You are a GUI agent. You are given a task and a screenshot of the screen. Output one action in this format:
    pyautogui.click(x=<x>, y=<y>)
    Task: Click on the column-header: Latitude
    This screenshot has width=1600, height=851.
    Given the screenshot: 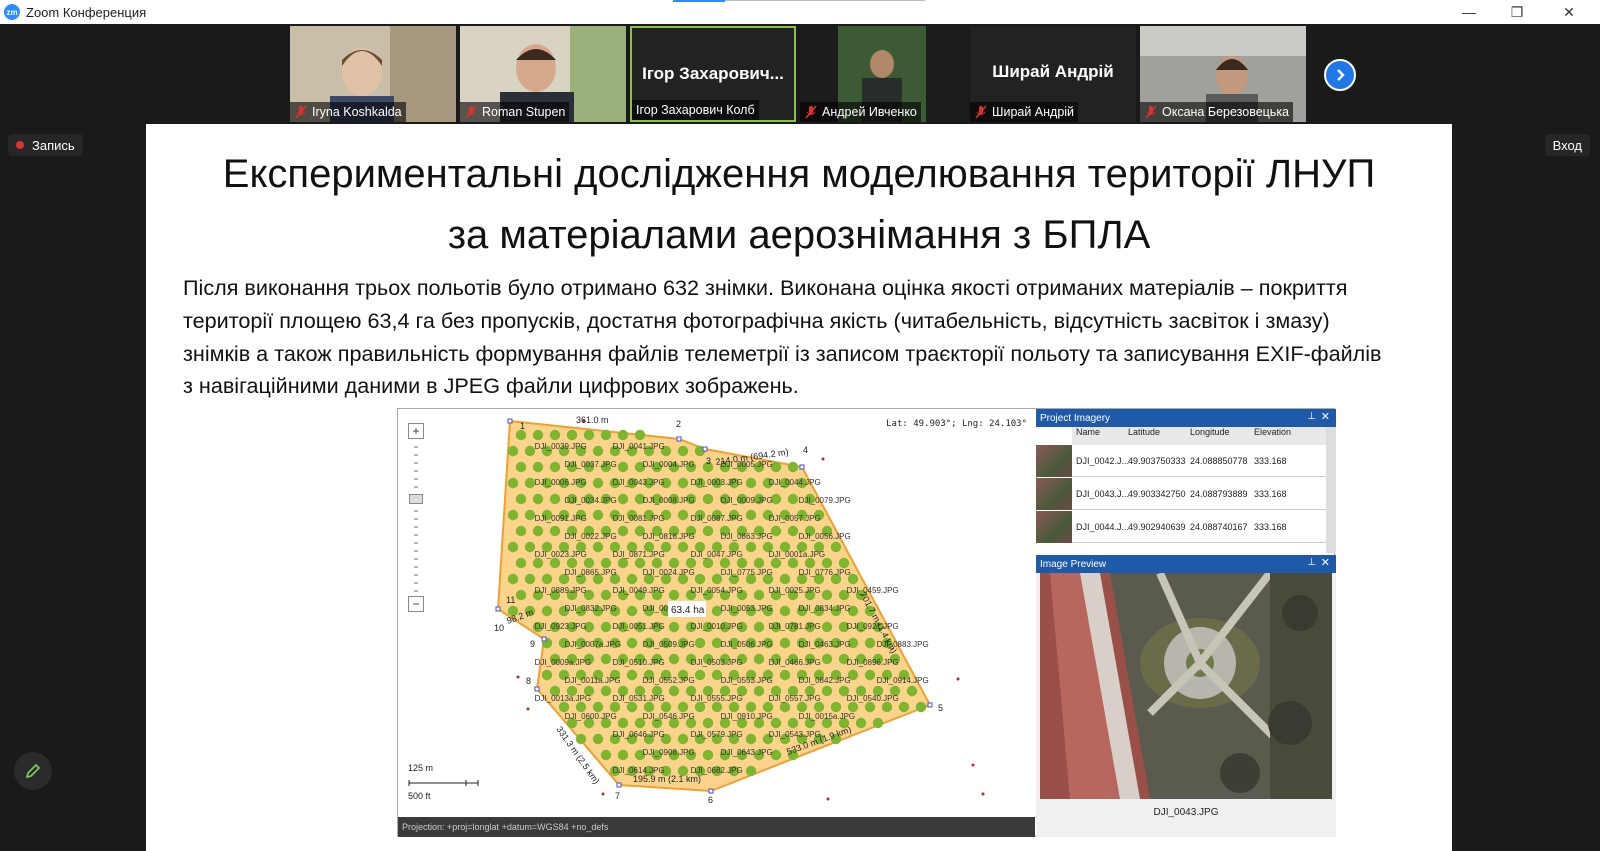 What is the action you would take?
    pyautogui.click(x=1155, y=436)
    